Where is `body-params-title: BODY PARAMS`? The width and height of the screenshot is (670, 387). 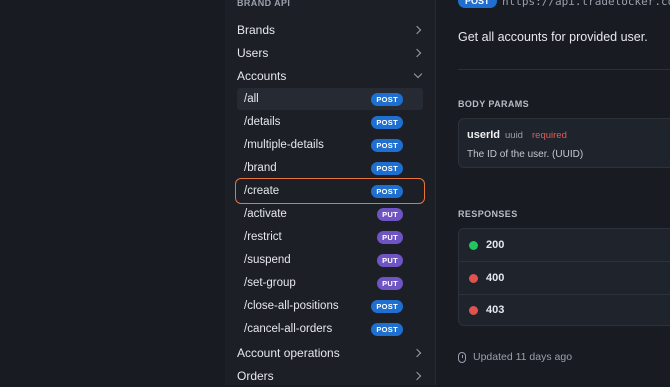 body-params-title: BODY PARAMS is located at coordinates (494, 104).